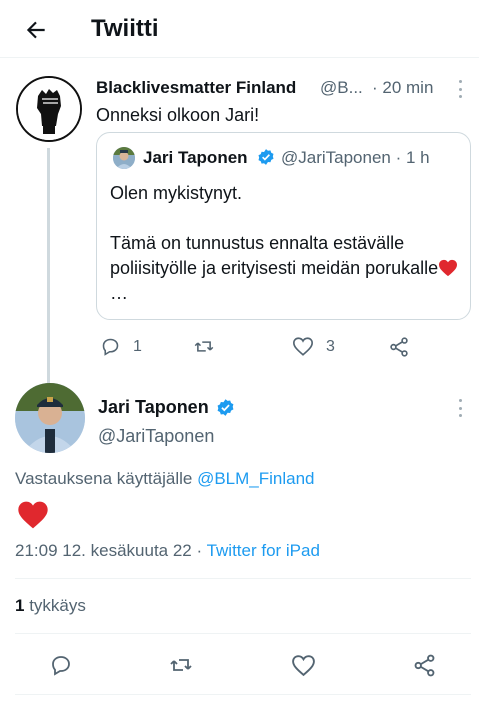 This screenshot has width=479, height=707. I want to click on author-handle: @JariTaponen, so click(156, 436).